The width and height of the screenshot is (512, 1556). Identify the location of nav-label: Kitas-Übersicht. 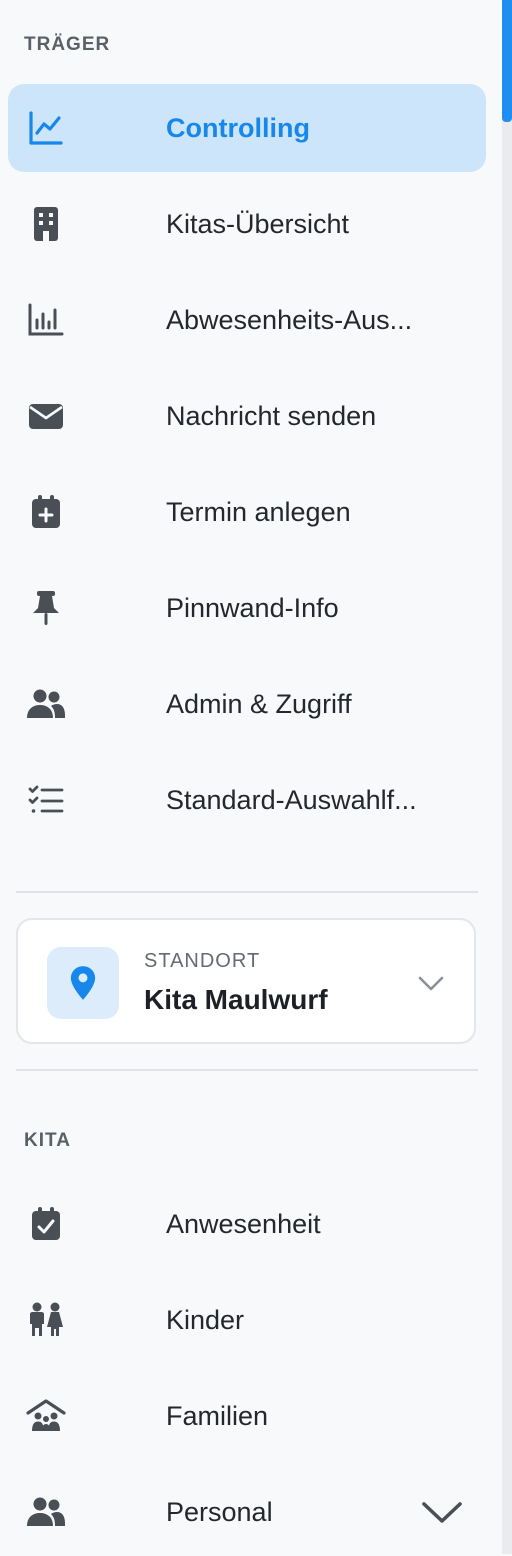
(258, 224).